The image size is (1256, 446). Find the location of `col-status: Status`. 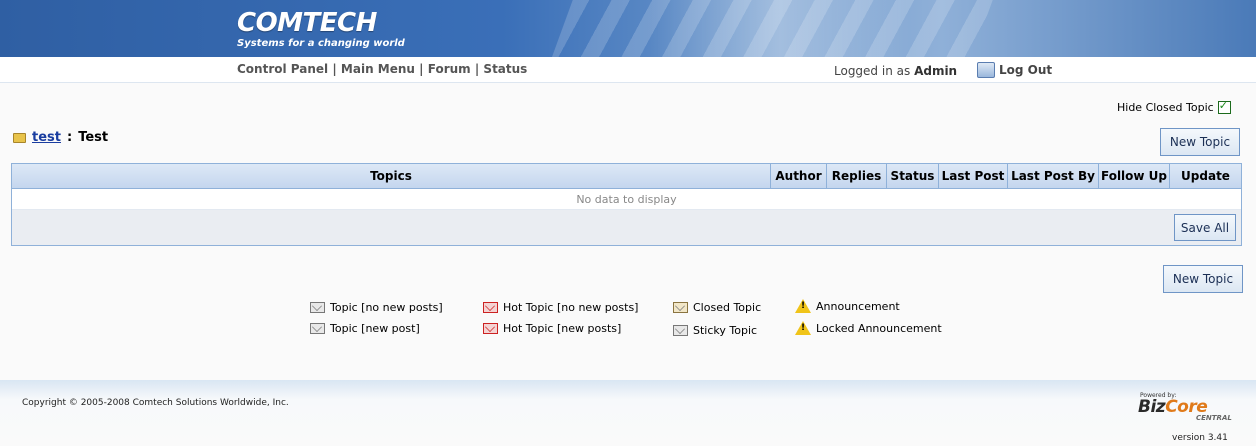

col-status: Status is located at coordinates (913, 176).